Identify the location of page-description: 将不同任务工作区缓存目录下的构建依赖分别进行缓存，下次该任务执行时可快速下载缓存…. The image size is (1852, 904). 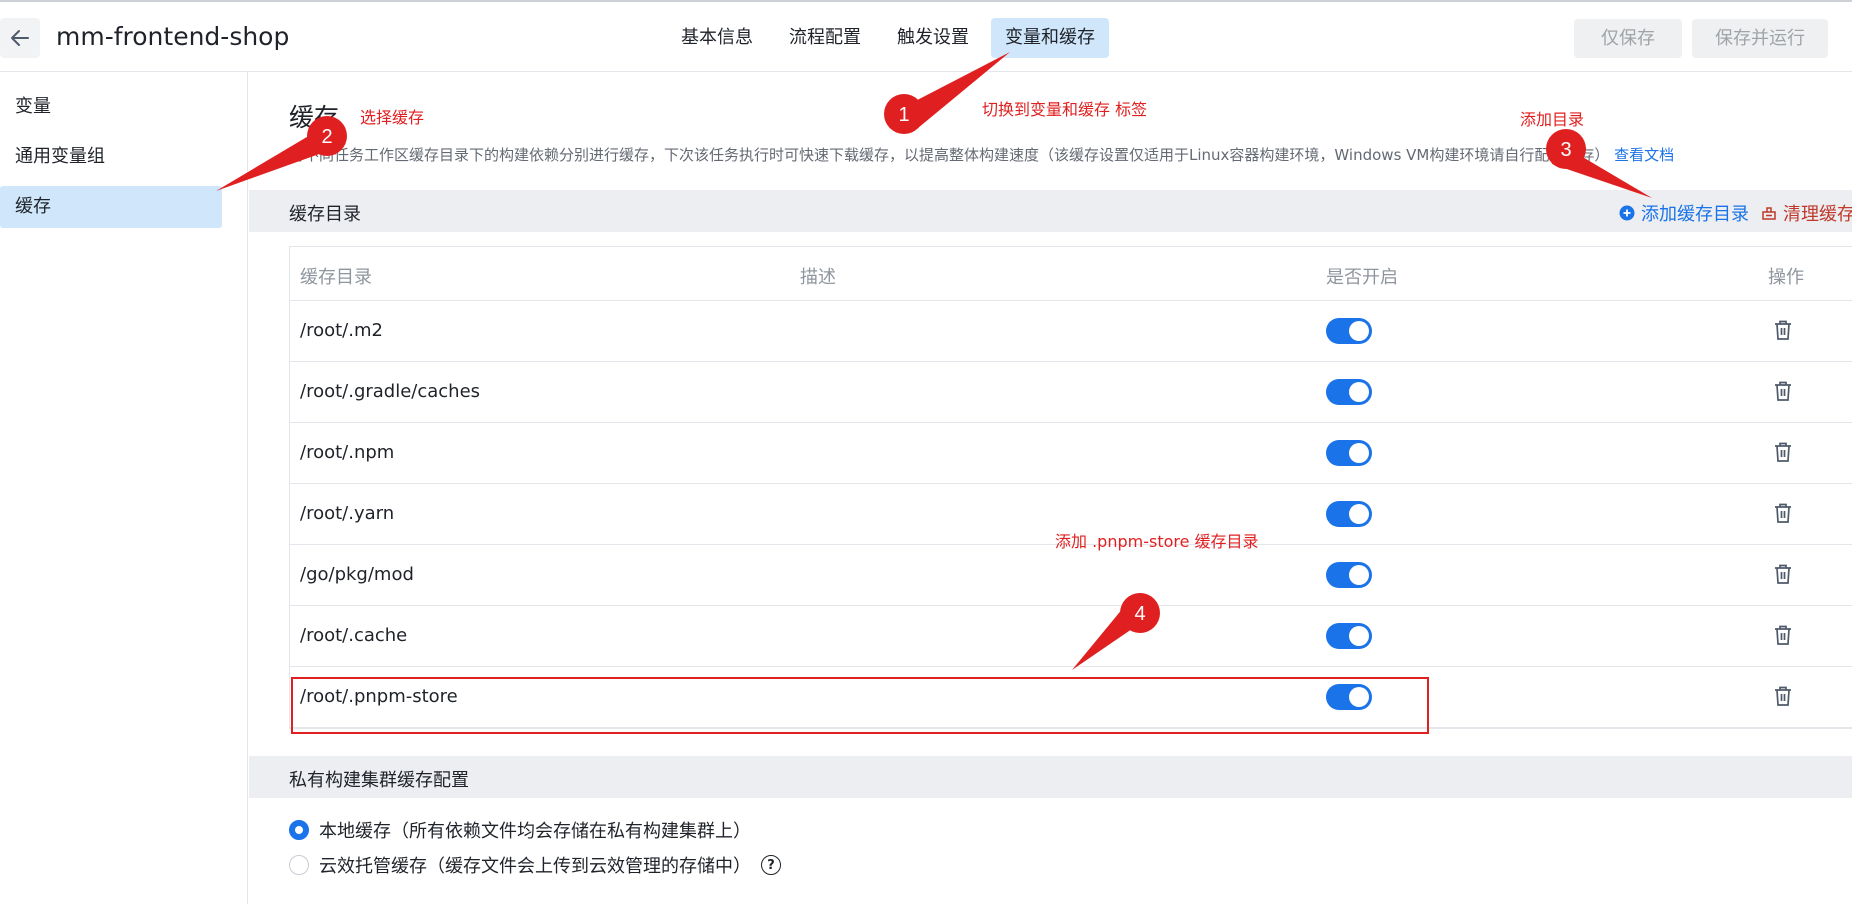
(981, 154).